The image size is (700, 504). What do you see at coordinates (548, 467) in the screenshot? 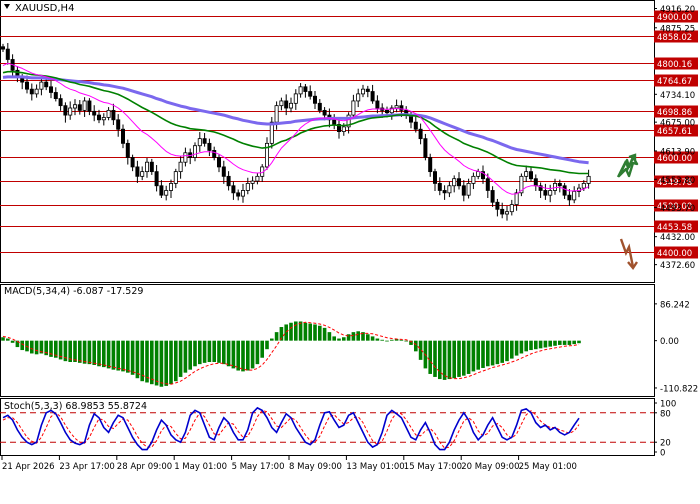
I see `time-tick-label: 25 May 01:00` at bounding box center [548, 467].